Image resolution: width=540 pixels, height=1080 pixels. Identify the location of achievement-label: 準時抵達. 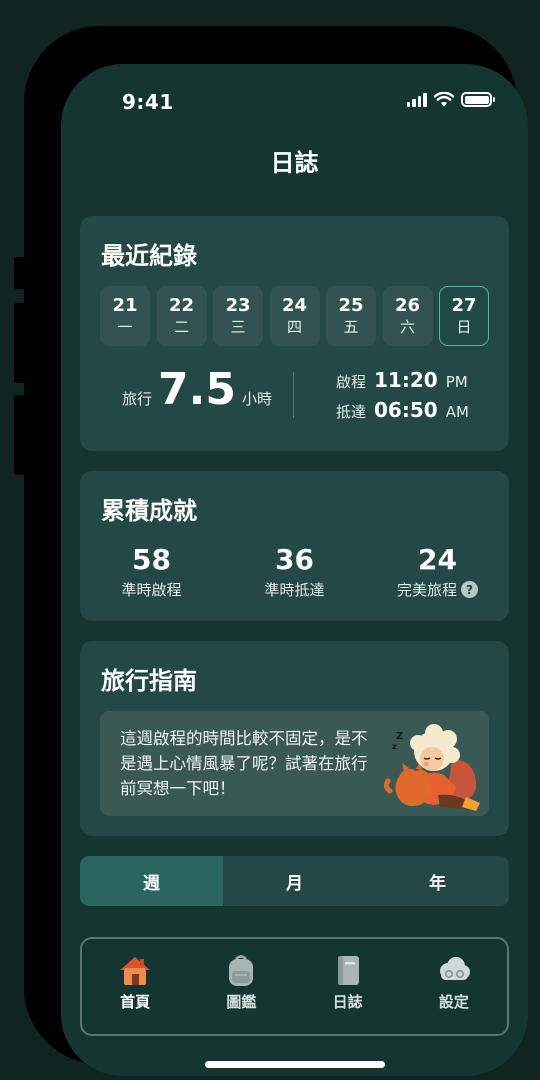
(294, 590).